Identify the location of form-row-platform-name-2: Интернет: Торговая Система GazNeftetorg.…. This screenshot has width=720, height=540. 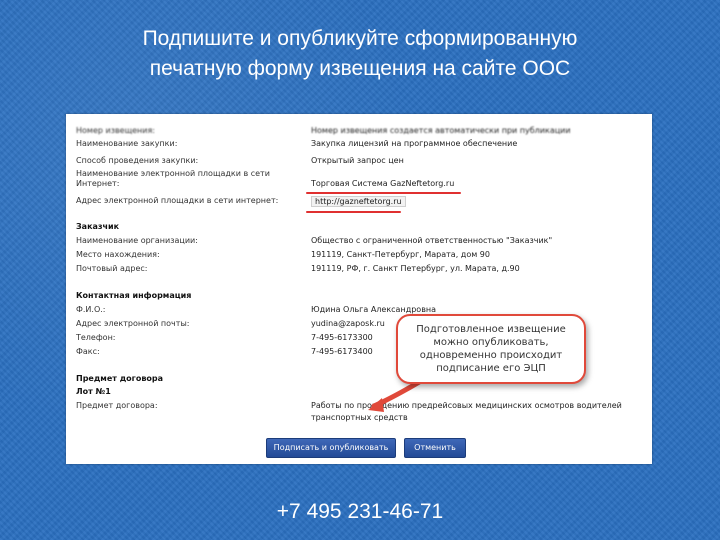
(361, 185).